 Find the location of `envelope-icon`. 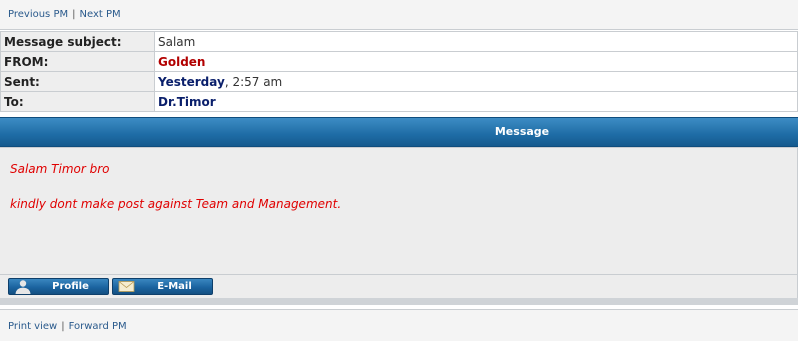

envelope-icon is located at coordinates (126, 286).